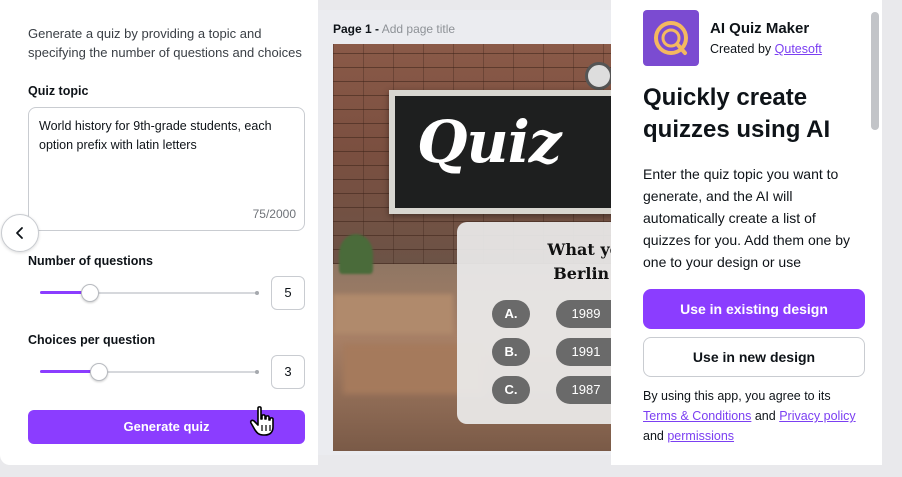 Image resolution: width=902 pixels, height=477 pixels. Describe the element at coordinates (572, 262) in the screenshot. I see `question-text: What year Berlin W` at that location.